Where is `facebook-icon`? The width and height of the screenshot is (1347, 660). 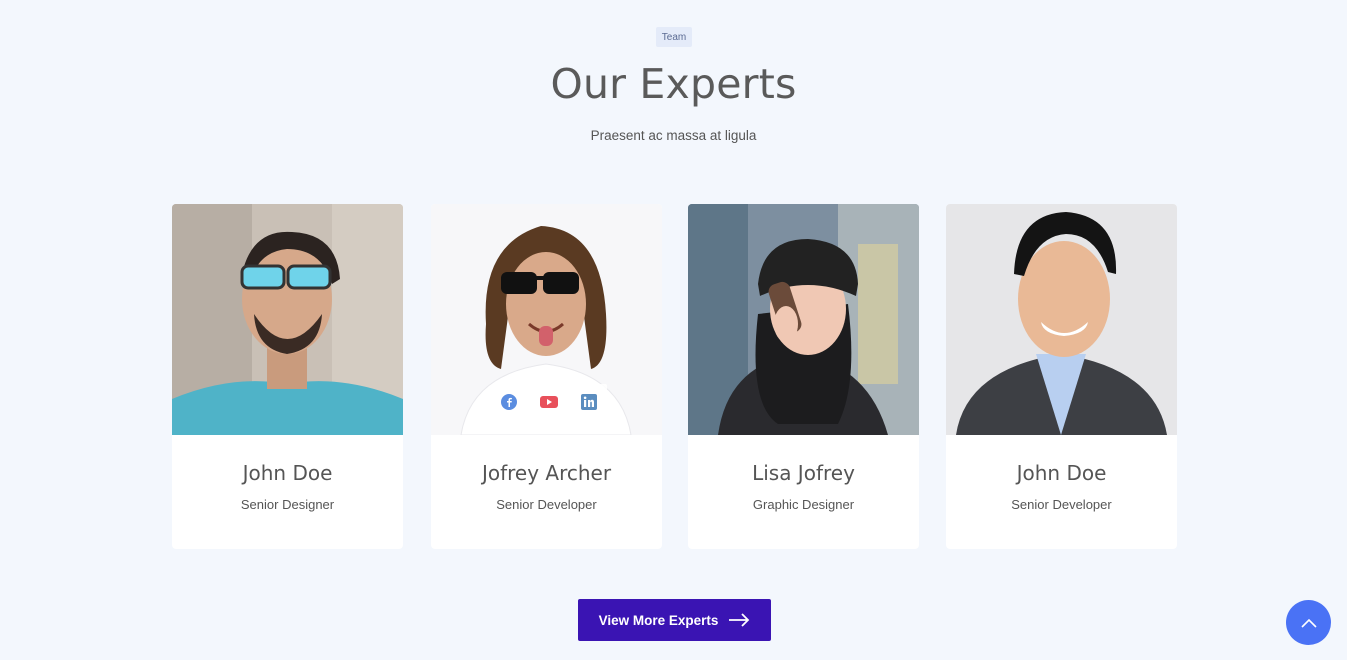 facebook-icon is located at coordinates (509, 402).